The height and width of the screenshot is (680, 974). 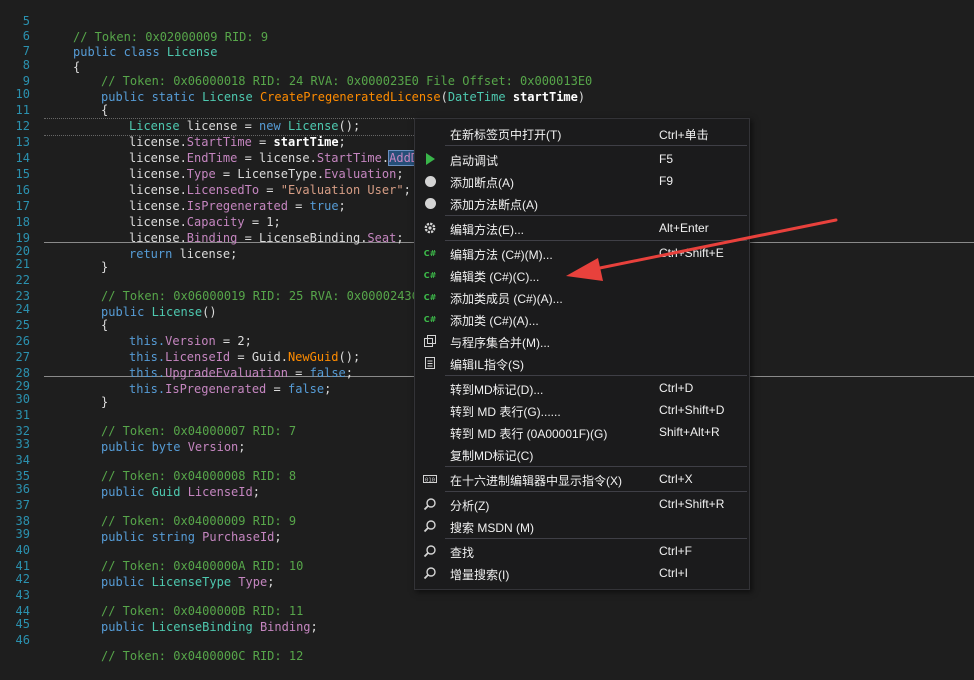 What do you see at coordinates (430, 228) in the screenshot?
I see `gear-icon` at bounding box center [430, 228].